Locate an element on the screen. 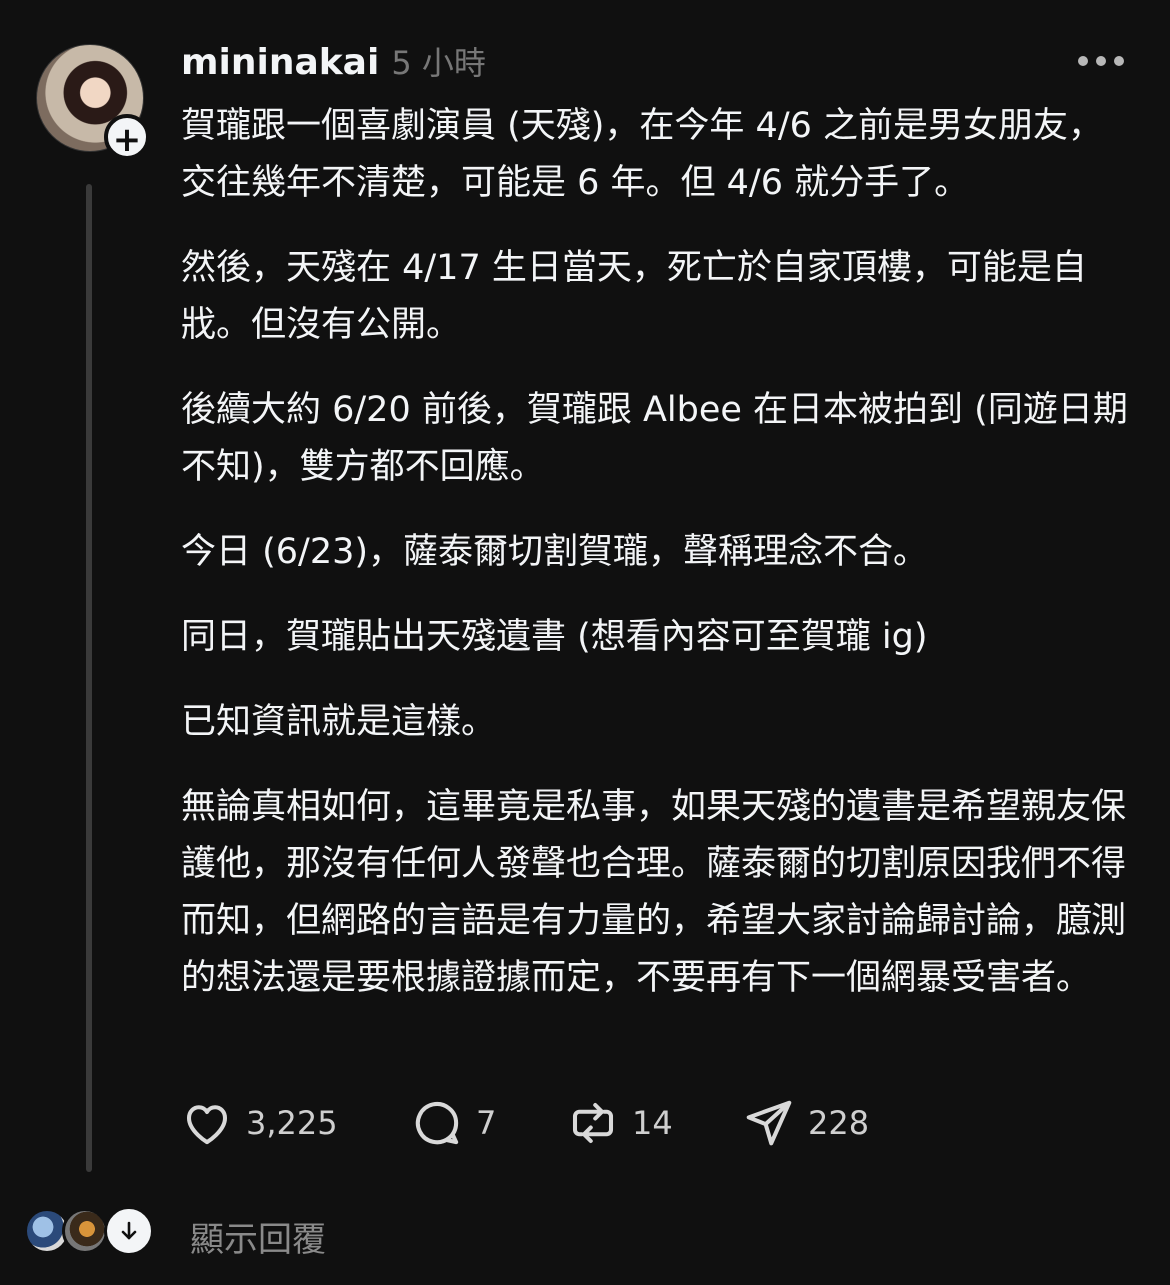  post-header: mininakai 5 小時 is located at coordinates (333, 61).